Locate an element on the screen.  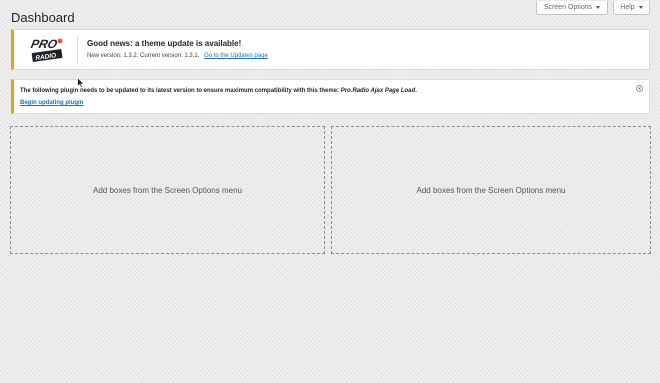
help-button: Help is located at coordinates (631, 8).